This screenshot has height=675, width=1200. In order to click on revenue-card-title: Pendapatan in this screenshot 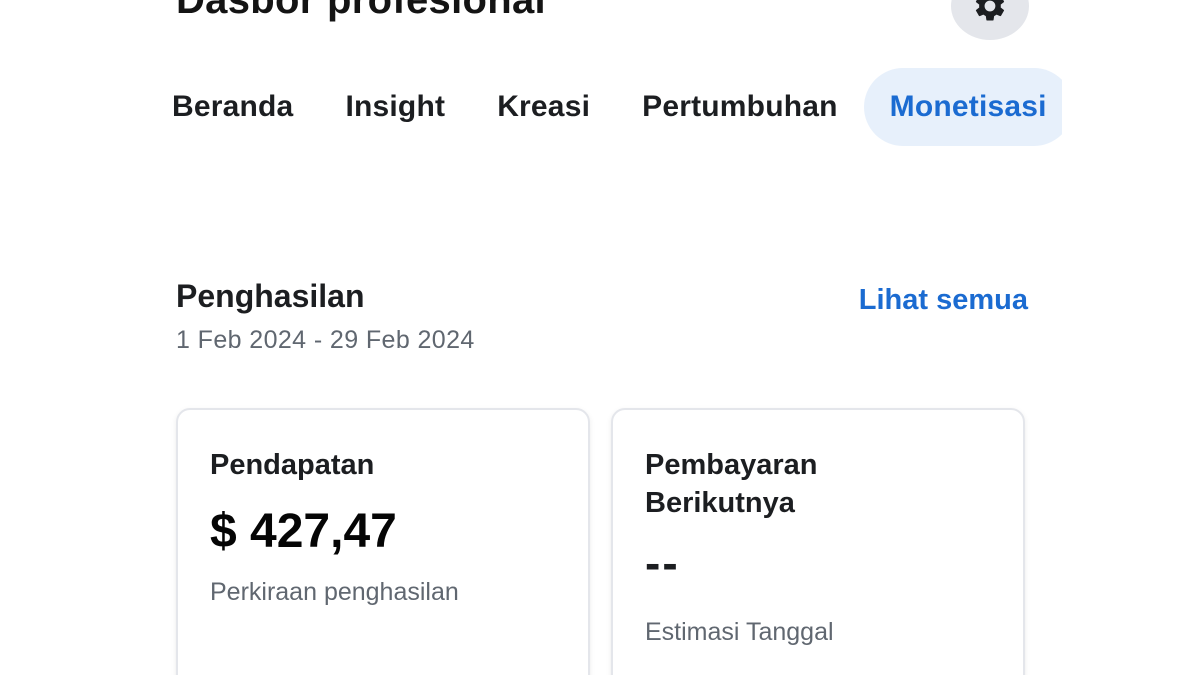, I will do `click(292, 465)`.